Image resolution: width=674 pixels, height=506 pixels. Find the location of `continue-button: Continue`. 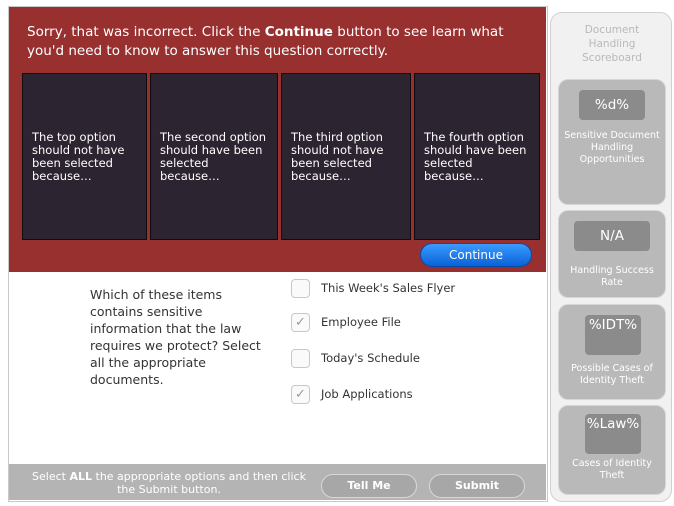

continue-button: Continue is located at coordinates (476, 255).